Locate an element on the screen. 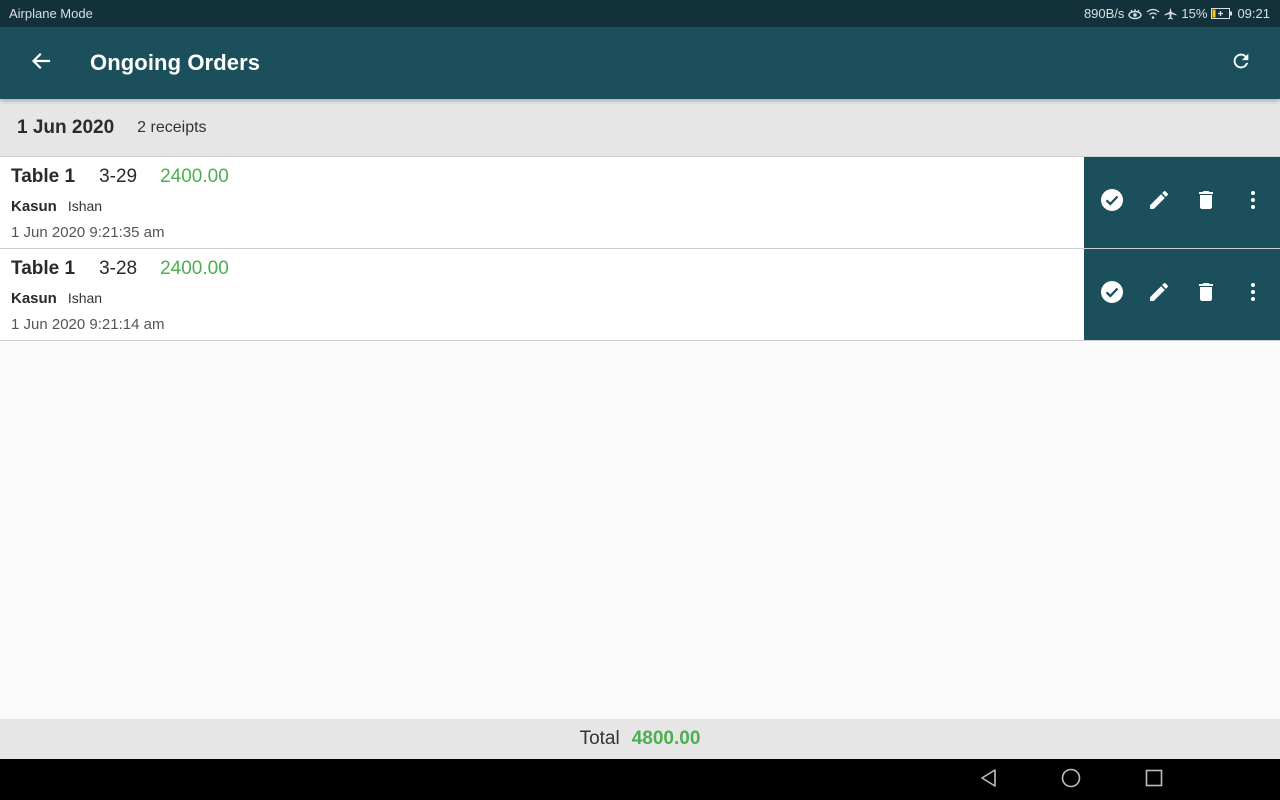  clock: 09:21 is located at coordinates (1253, 13).